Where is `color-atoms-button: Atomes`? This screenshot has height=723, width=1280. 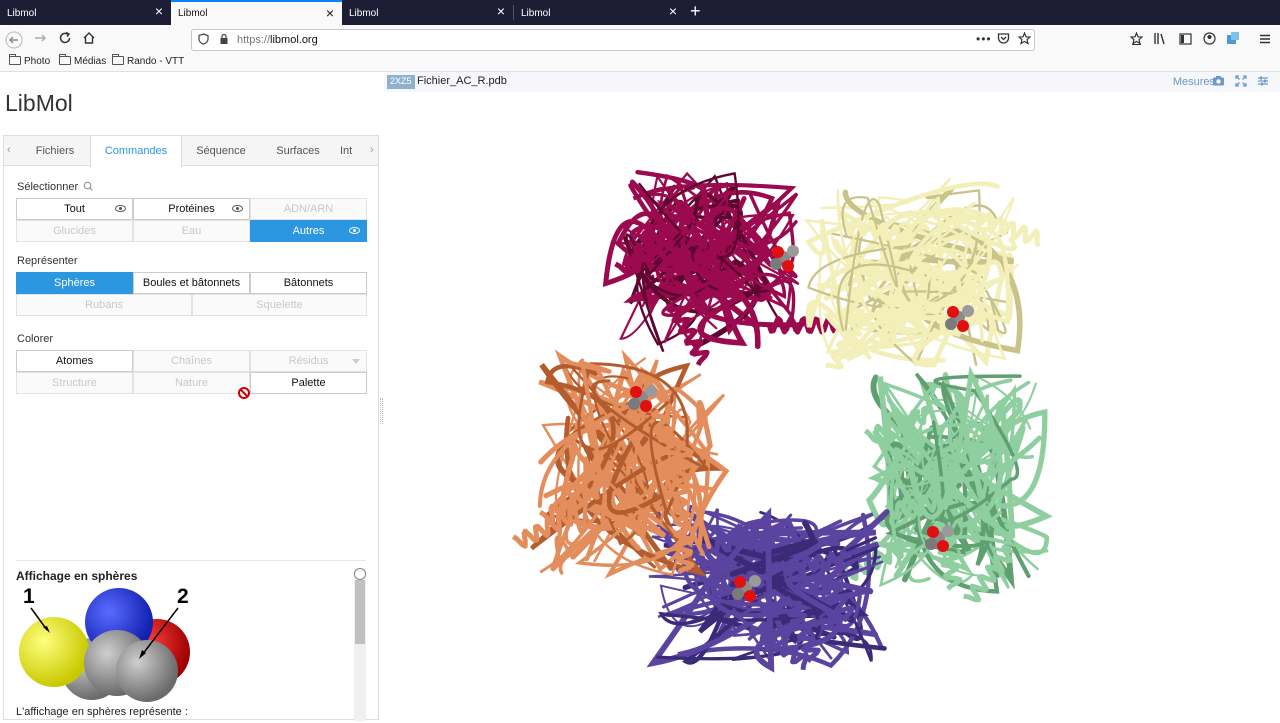 color-atoms-button: Atomes is located at coordinates (74, 361).